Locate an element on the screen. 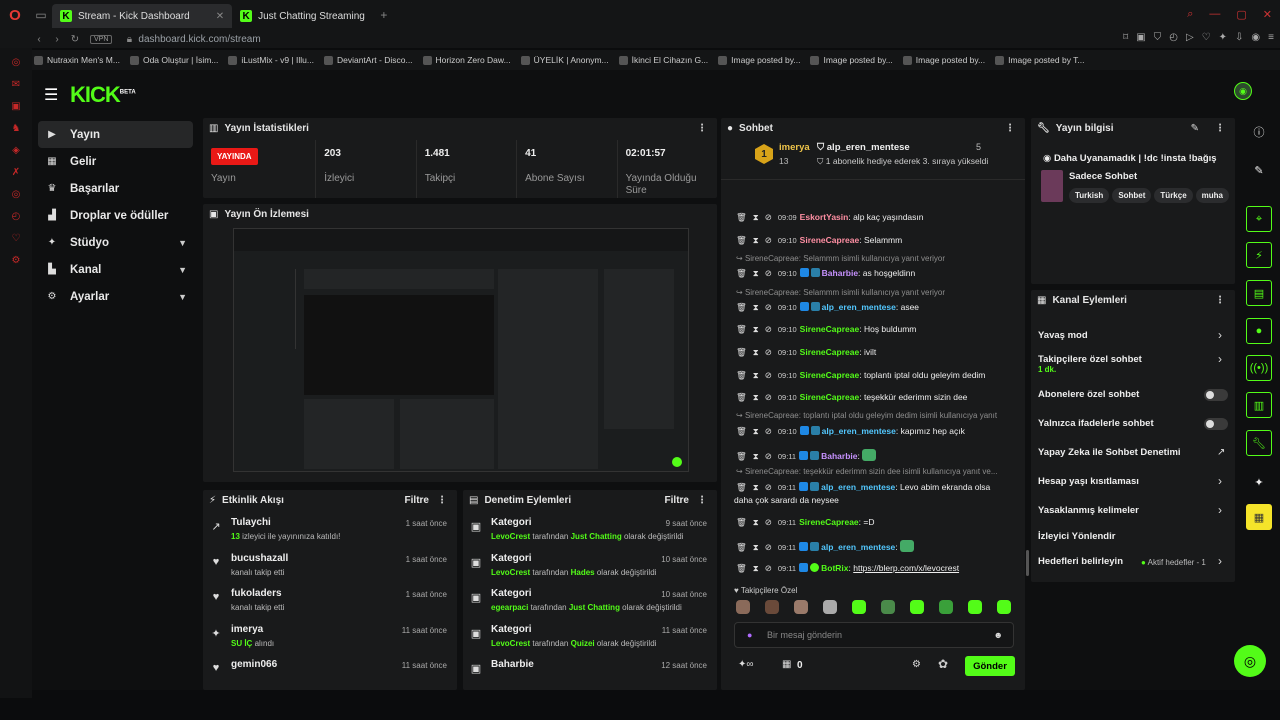 The image size is (1280, 720). users-icon: ✦ is located at coordinates (1259, 482).